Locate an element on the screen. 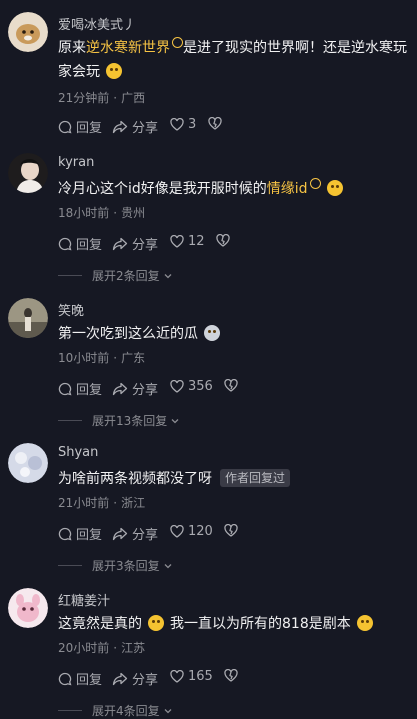 This screenshot has height=719, width=417. expand-replies-button: 展开13条回复 is located at coordinates (119, 420).